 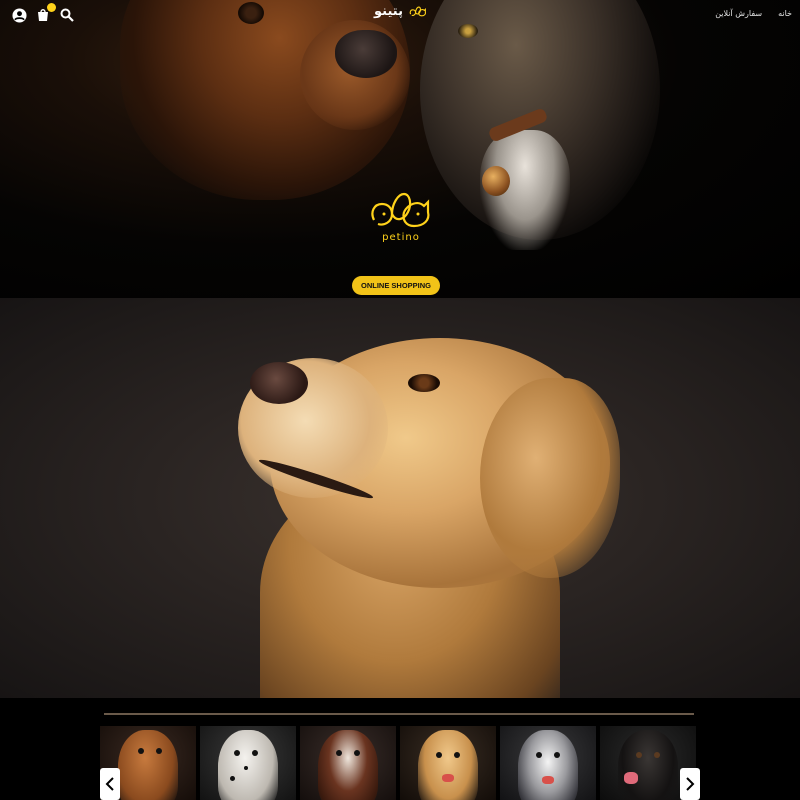 I want to click on dalmatian-photo, so click(x=248, y=765).